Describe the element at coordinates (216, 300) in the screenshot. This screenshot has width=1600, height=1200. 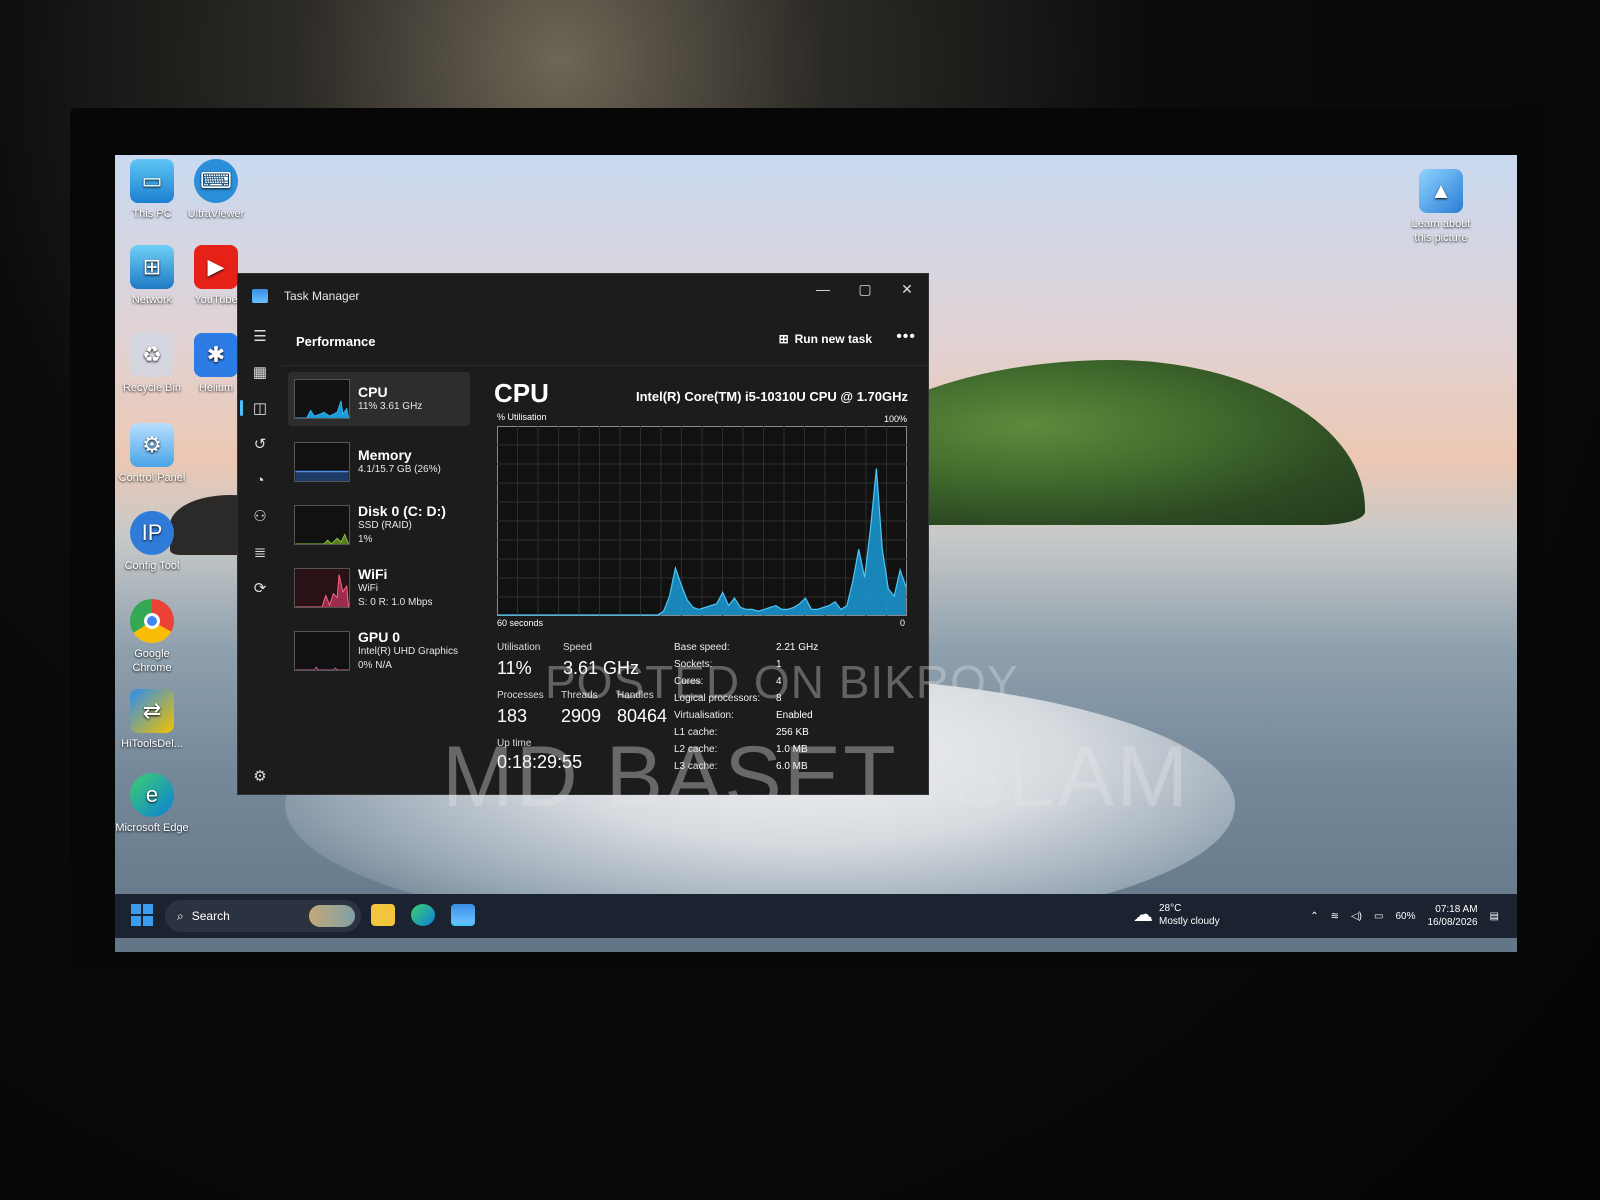
I see `desktop-icon-label: YouTube` at that location.